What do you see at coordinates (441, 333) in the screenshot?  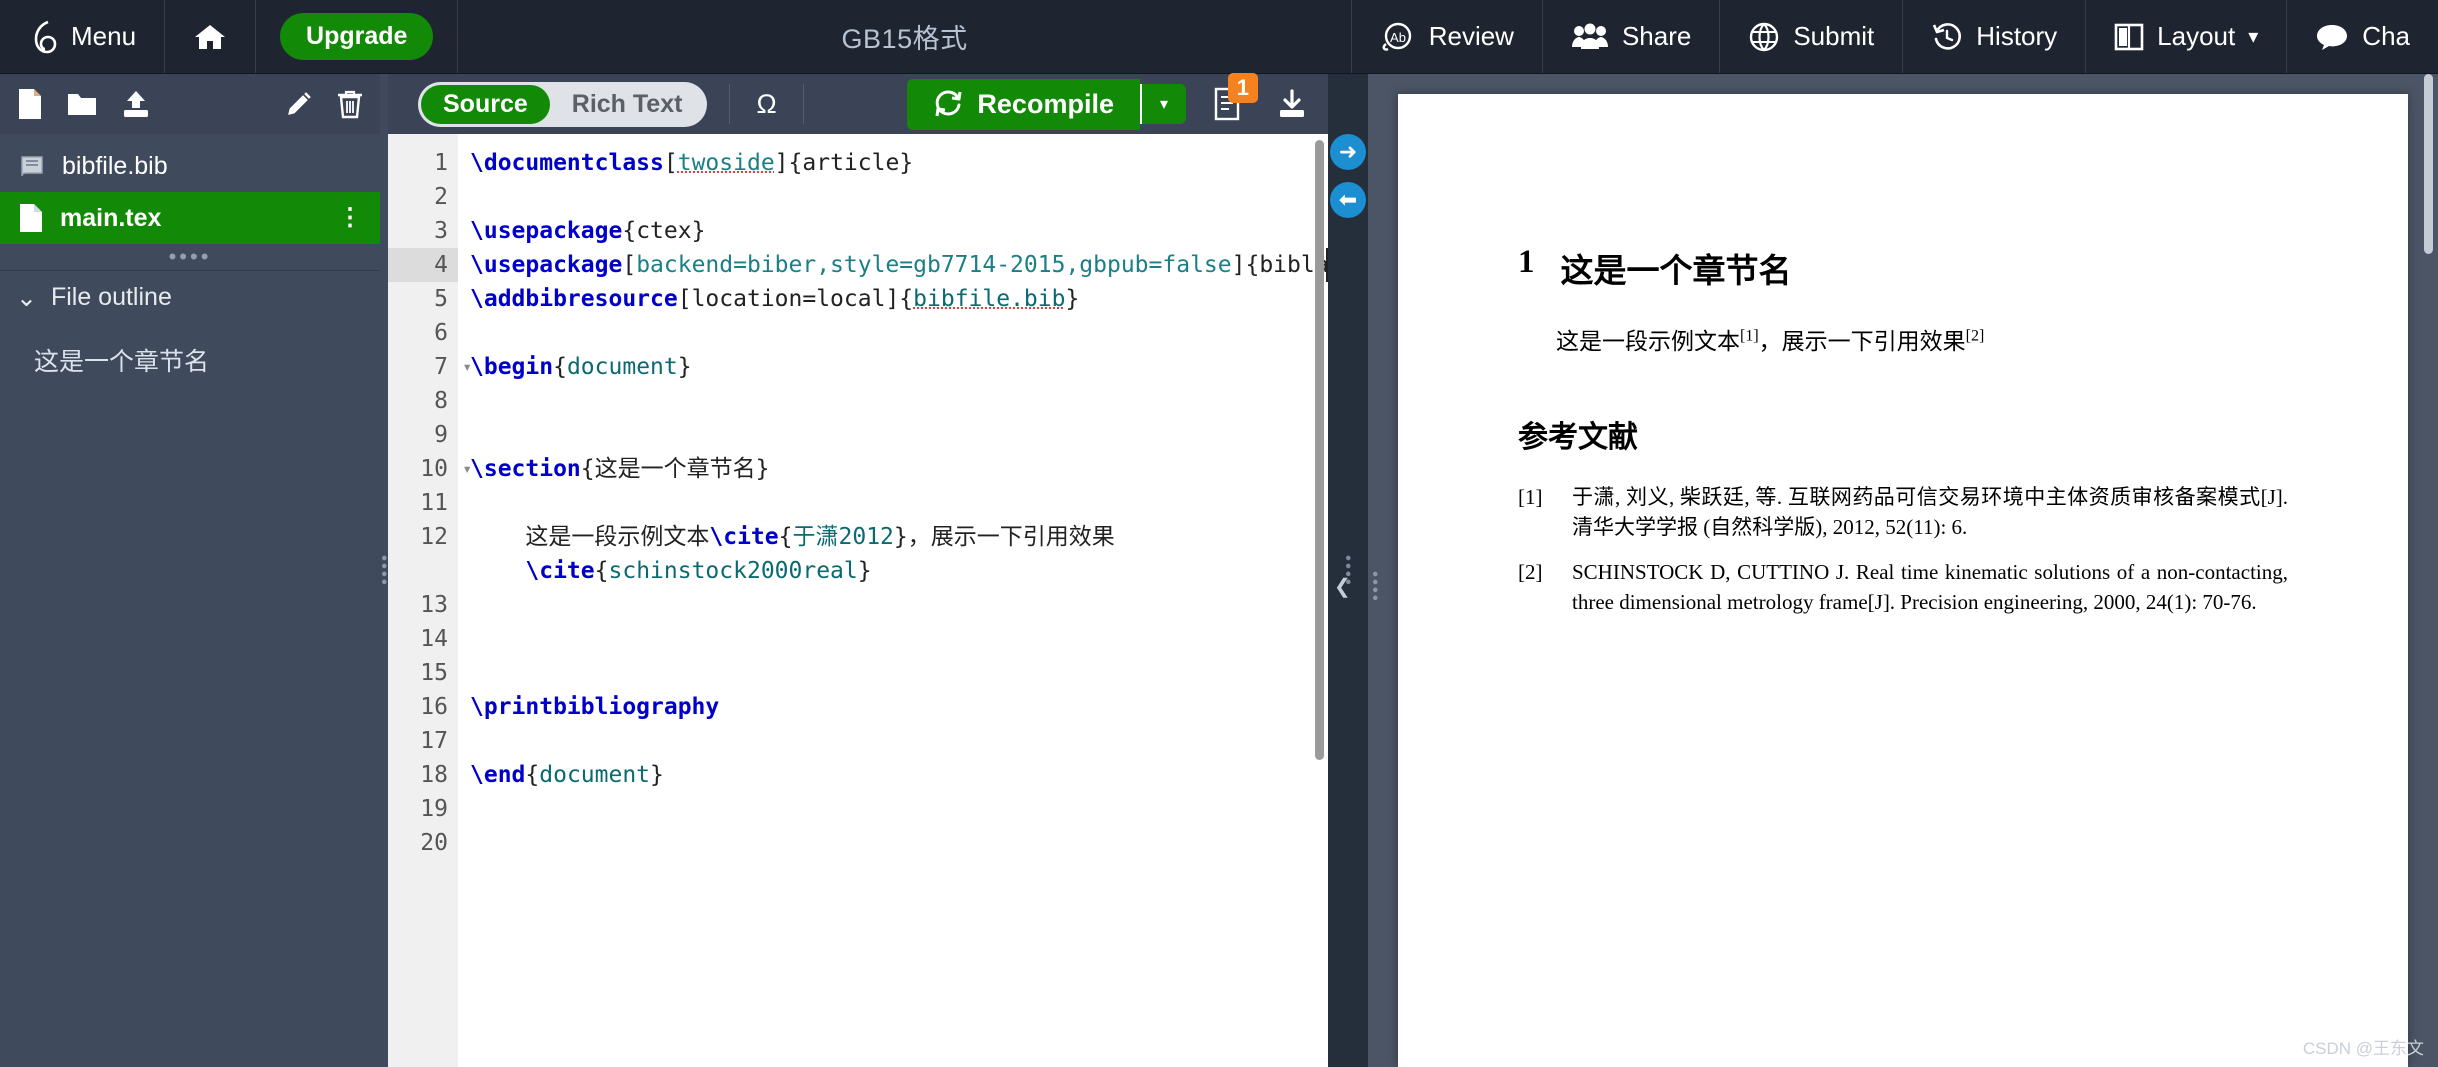 I see `line-number: 6` at bounding box center [441, 333].